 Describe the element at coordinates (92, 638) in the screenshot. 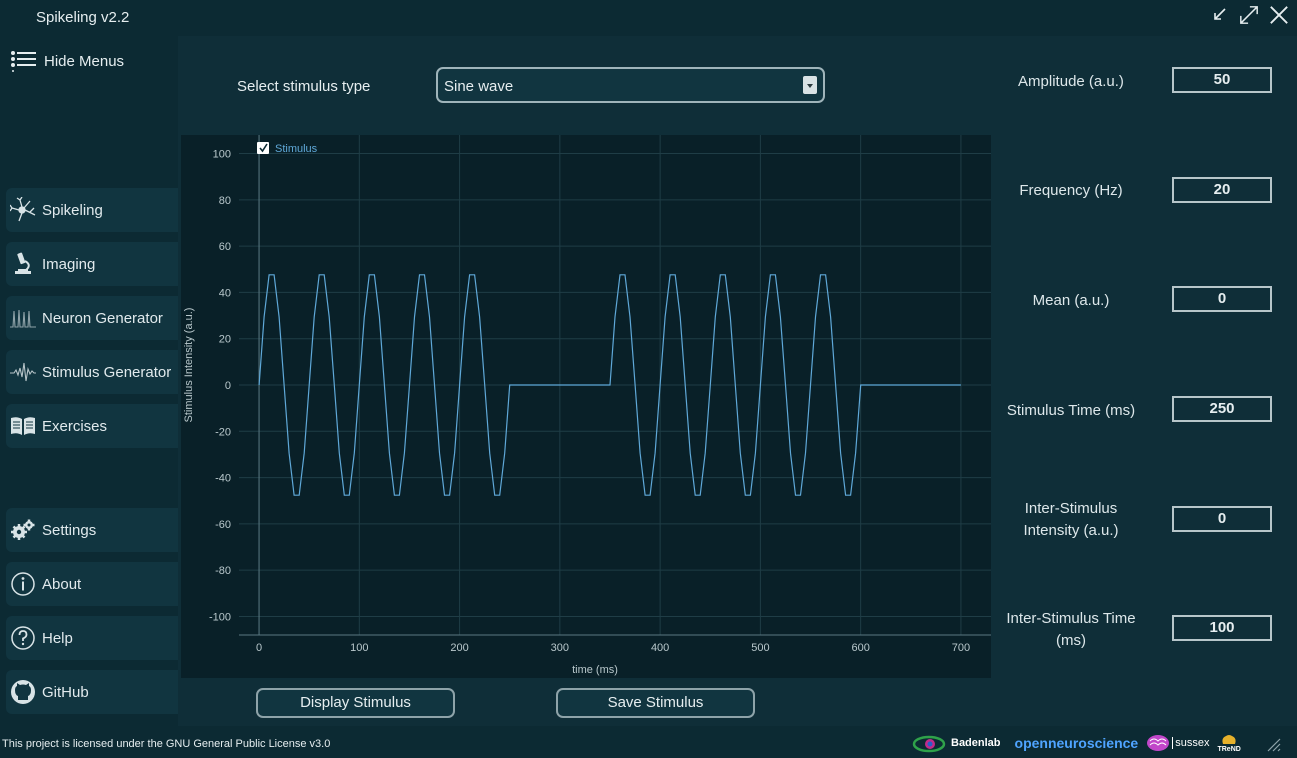

I see `sidebar-item-help: Help` at that location.